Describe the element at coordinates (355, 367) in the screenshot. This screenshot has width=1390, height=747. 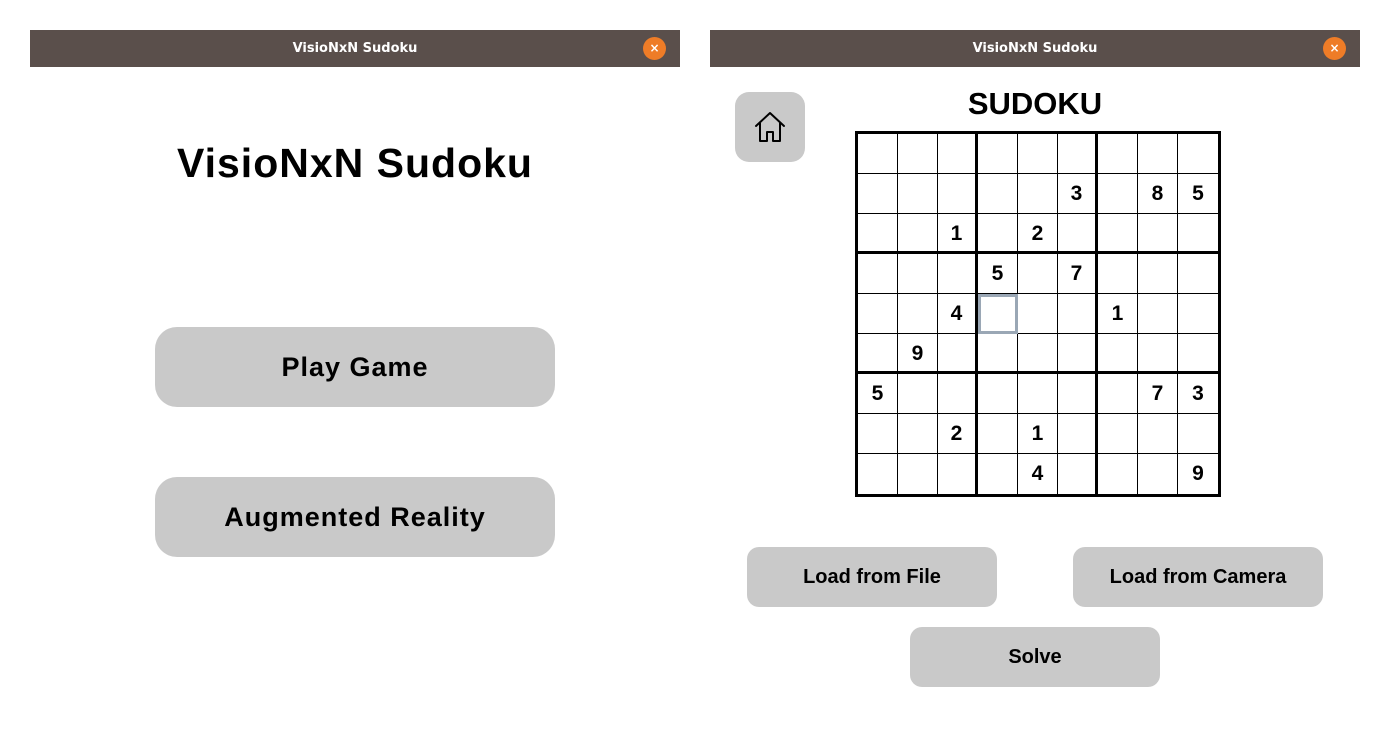
I see `play-game-button: Play Game` at that location.